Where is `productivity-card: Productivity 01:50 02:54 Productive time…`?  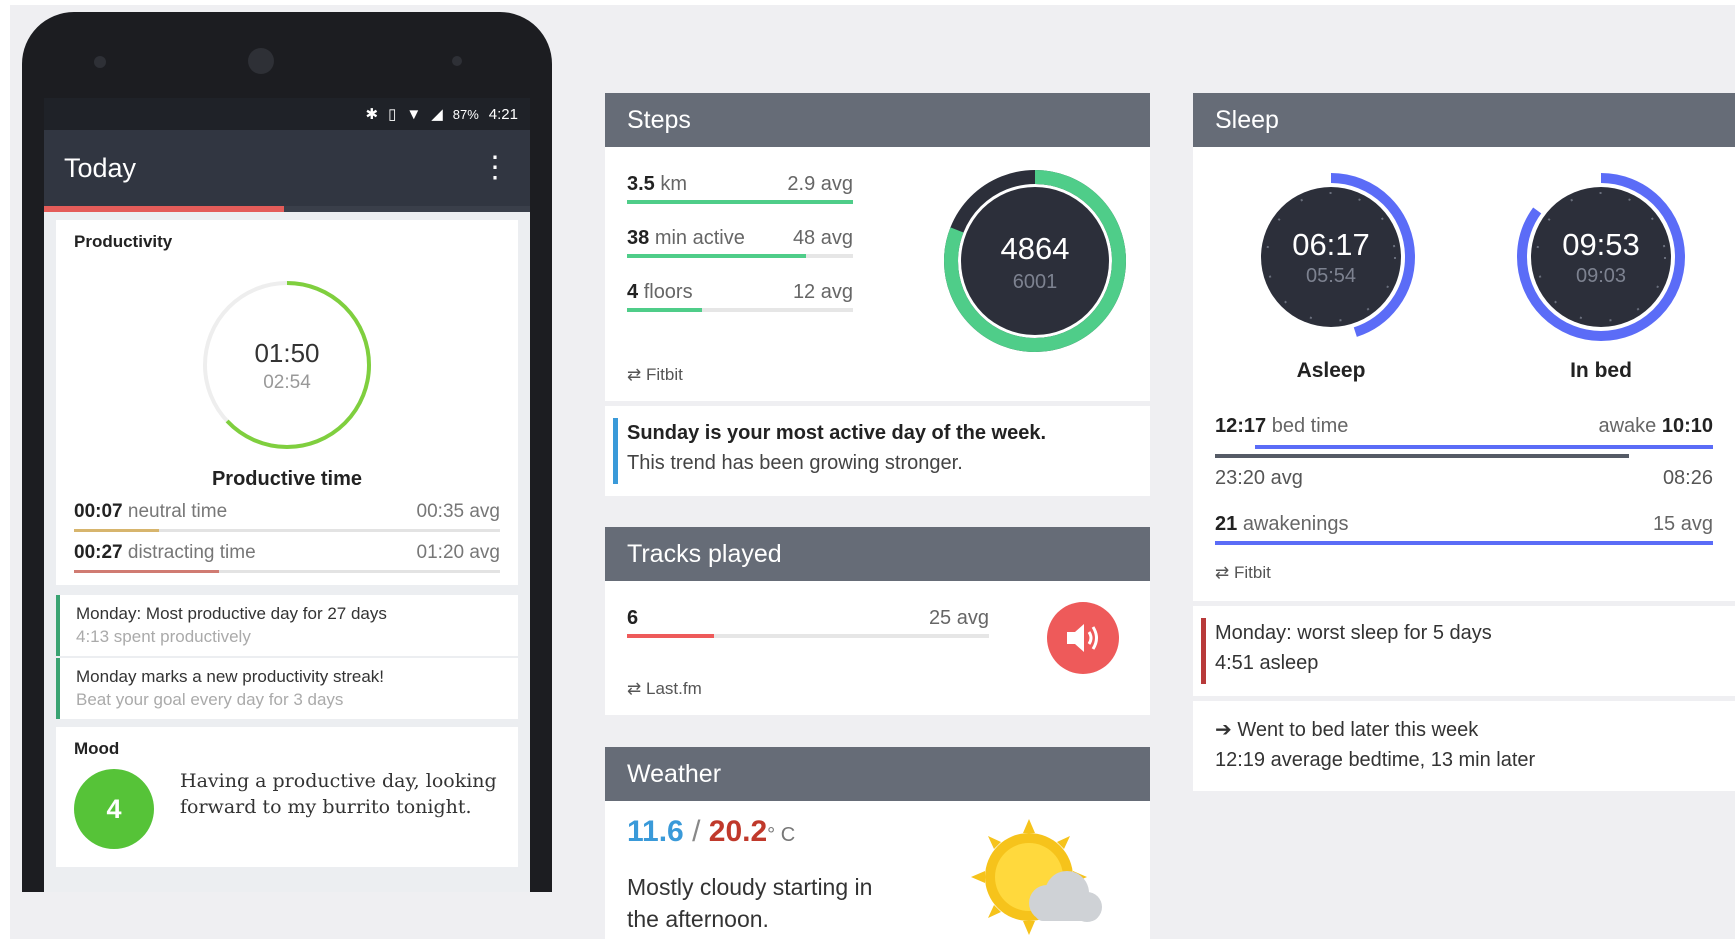
productivity-card: Productivity 01:50 02:54 Productive time… is located at coordinates (287, 402).